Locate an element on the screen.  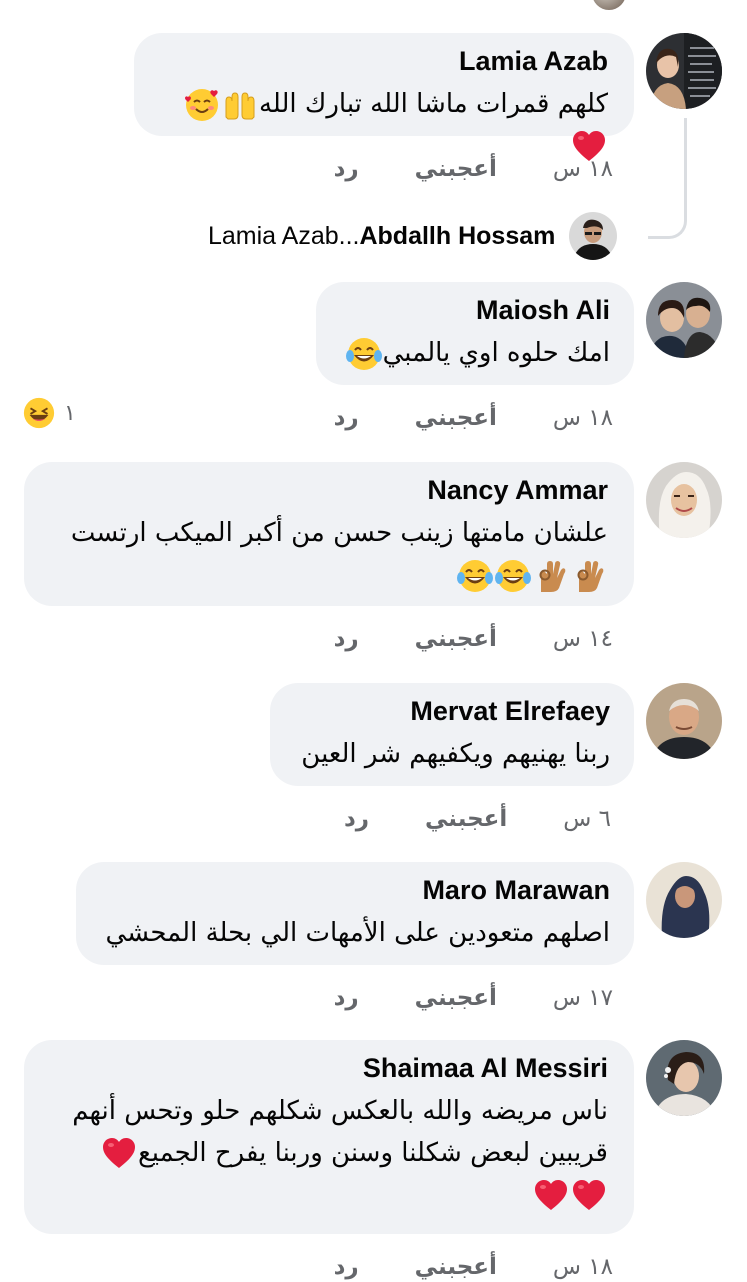
comment-text-row: امك حلوه اوي يالمبي is located at coordinates (475, 353).